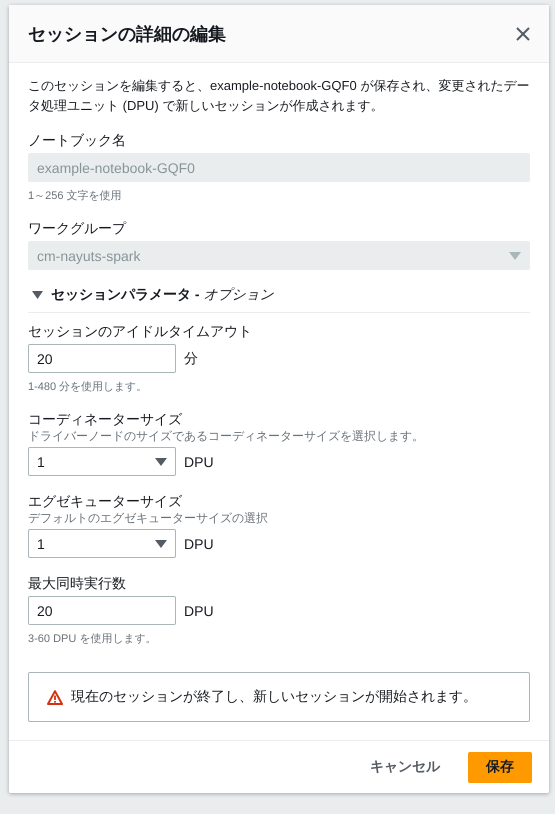 This screenshot has height=814, width=555. Describe the element at coordinates (405, 767) in the screenshot. I see `cancel-button: キャンセル` at that location.